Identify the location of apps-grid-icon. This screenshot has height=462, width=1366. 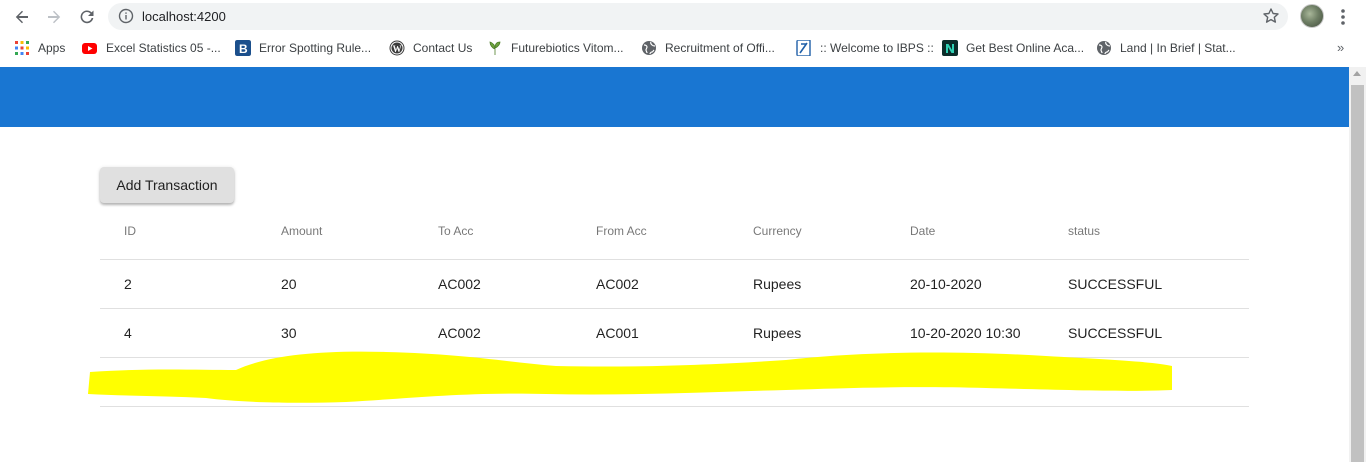
(22, 48).